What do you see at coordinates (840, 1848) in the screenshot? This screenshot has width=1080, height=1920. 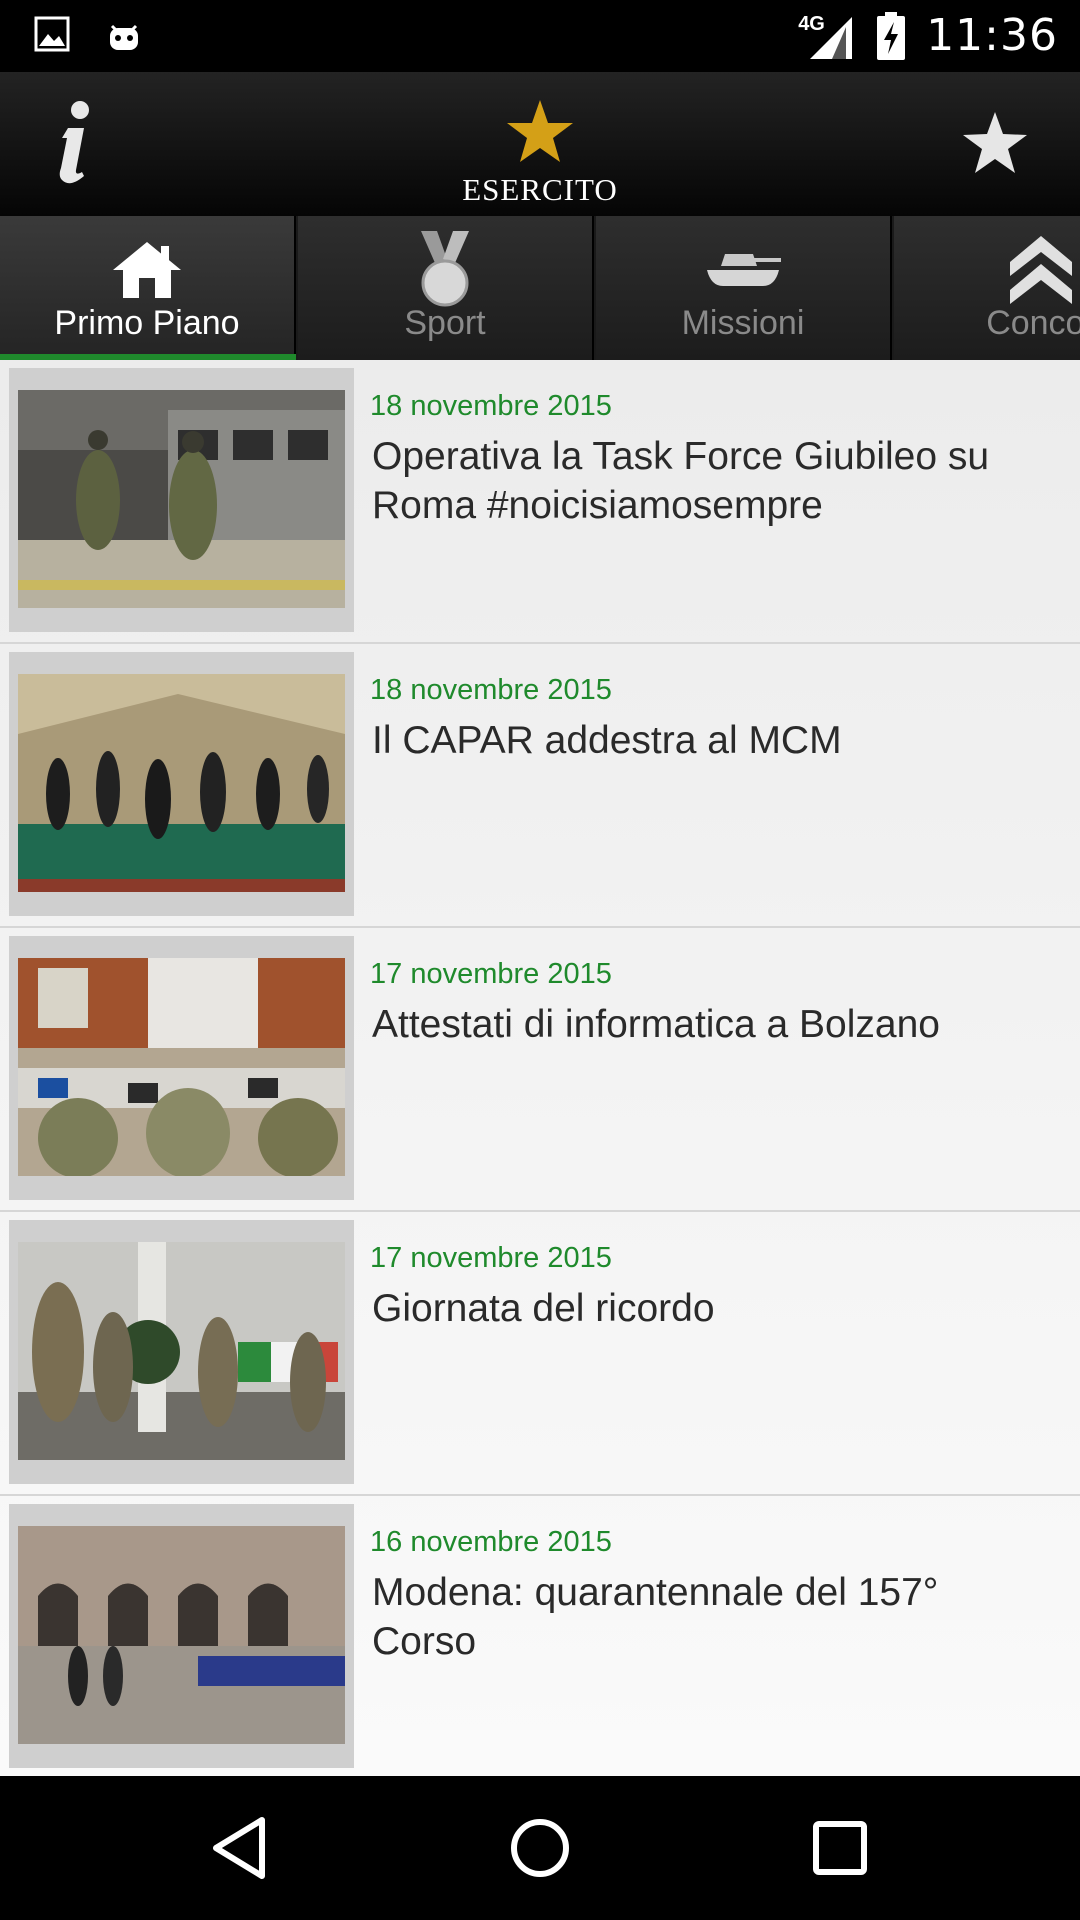 I see `recents-icon` at bounding box center [840, 1848].